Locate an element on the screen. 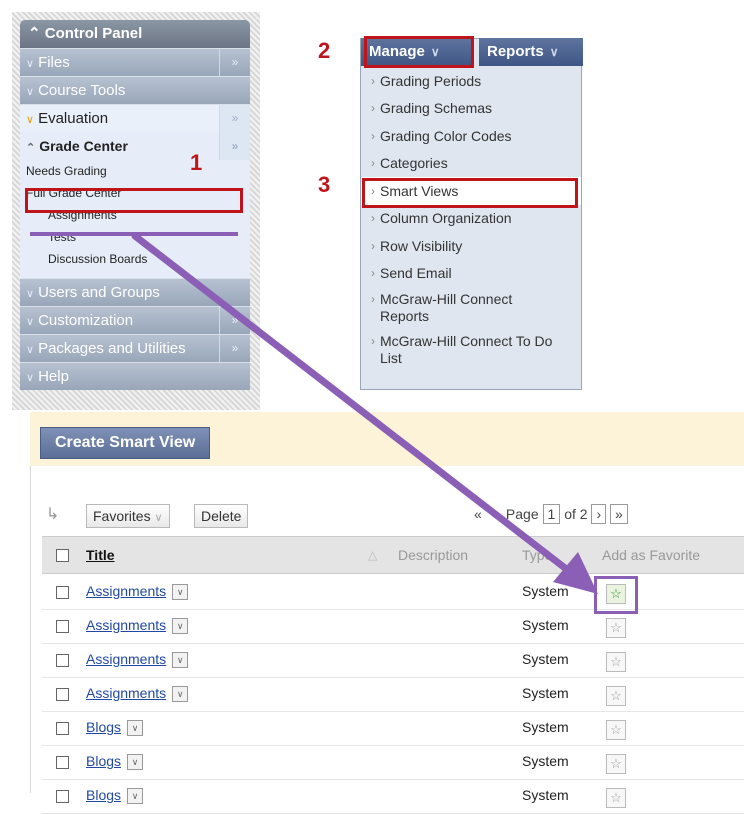 The image size is (744, 814). title-column-header: Title is located at coordinates (100, 555).